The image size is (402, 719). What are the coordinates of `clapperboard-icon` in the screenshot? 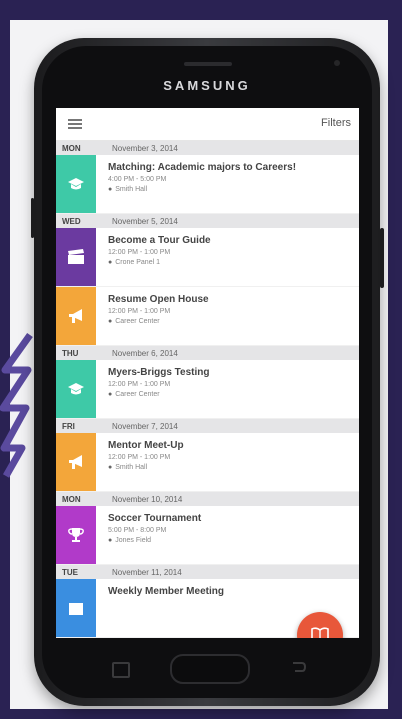 It's located at (76, 257).